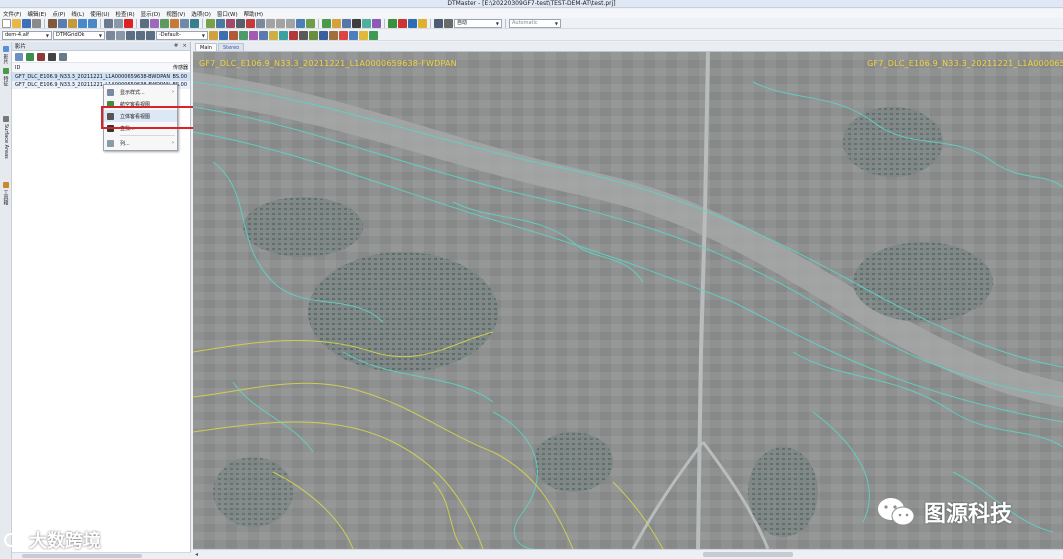 The height and width of the screenshot is (559, 1063). I want to click on panel-horizontal-scrollbar, so click(101, 555).